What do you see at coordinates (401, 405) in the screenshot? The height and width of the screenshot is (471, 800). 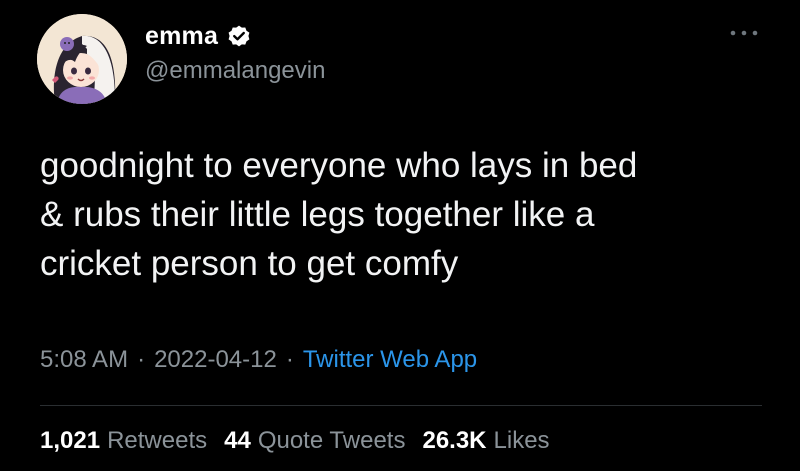 I see `divider` at bounding box center [401, 405].